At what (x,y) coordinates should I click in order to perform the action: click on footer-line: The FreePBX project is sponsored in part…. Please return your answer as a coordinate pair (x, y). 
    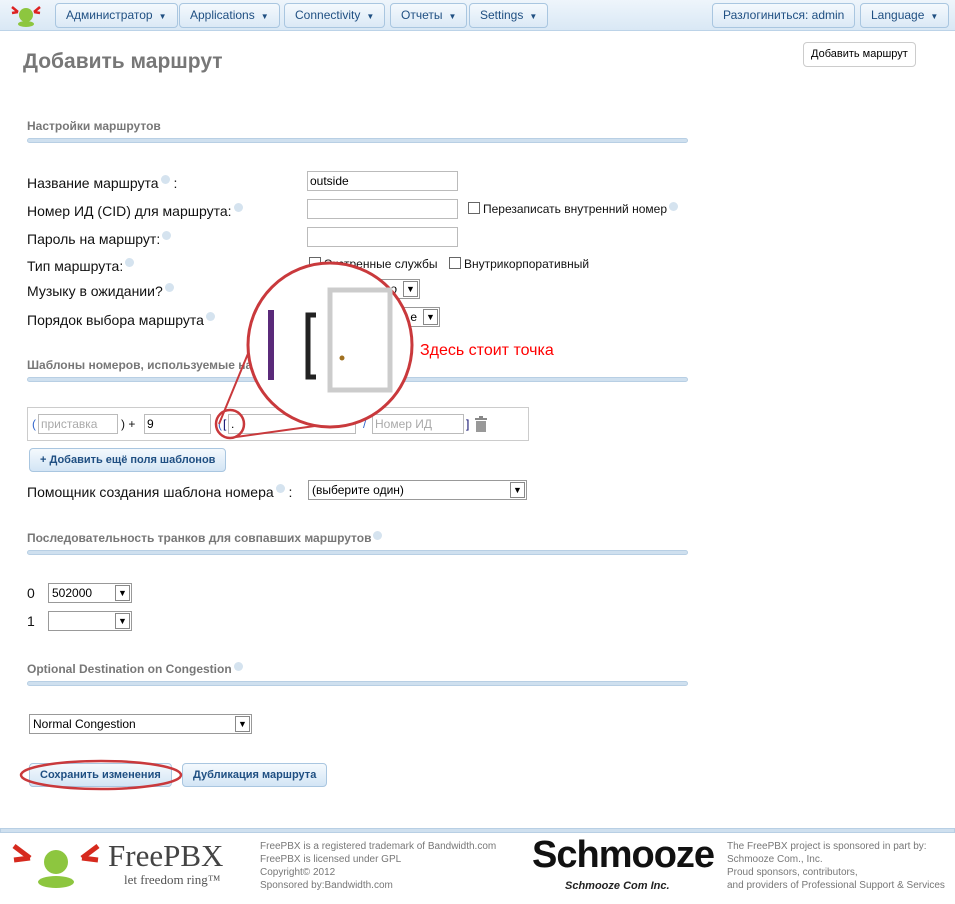
    Looking at the image, I should click on (827, 846).